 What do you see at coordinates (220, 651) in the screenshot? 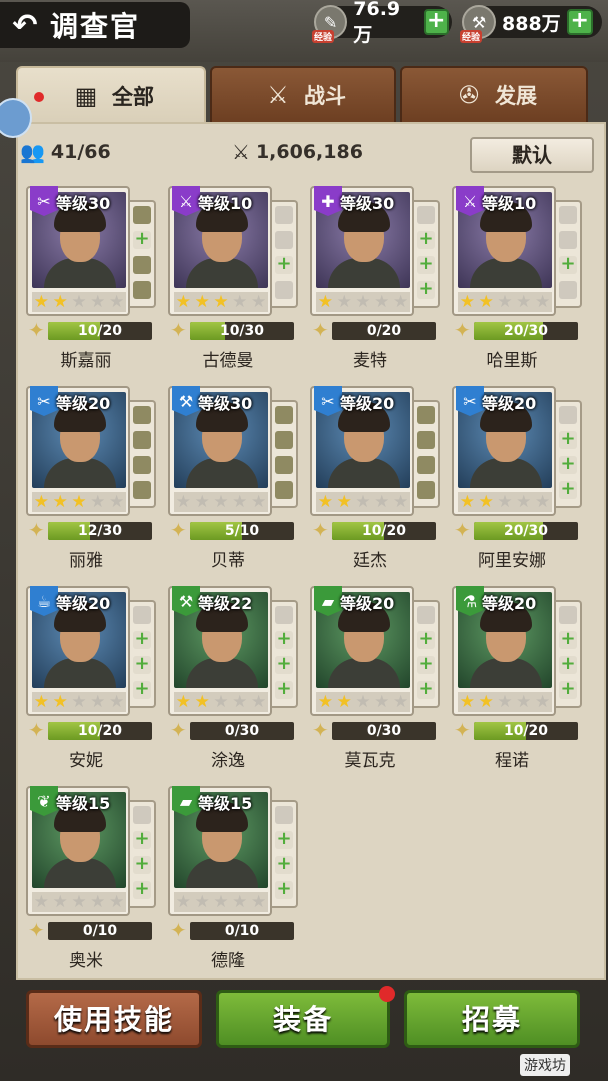
I see `hero-frame: ⚒ 等级22 ★ ★ ★ ★ ★` at bounding box center [220, 651].